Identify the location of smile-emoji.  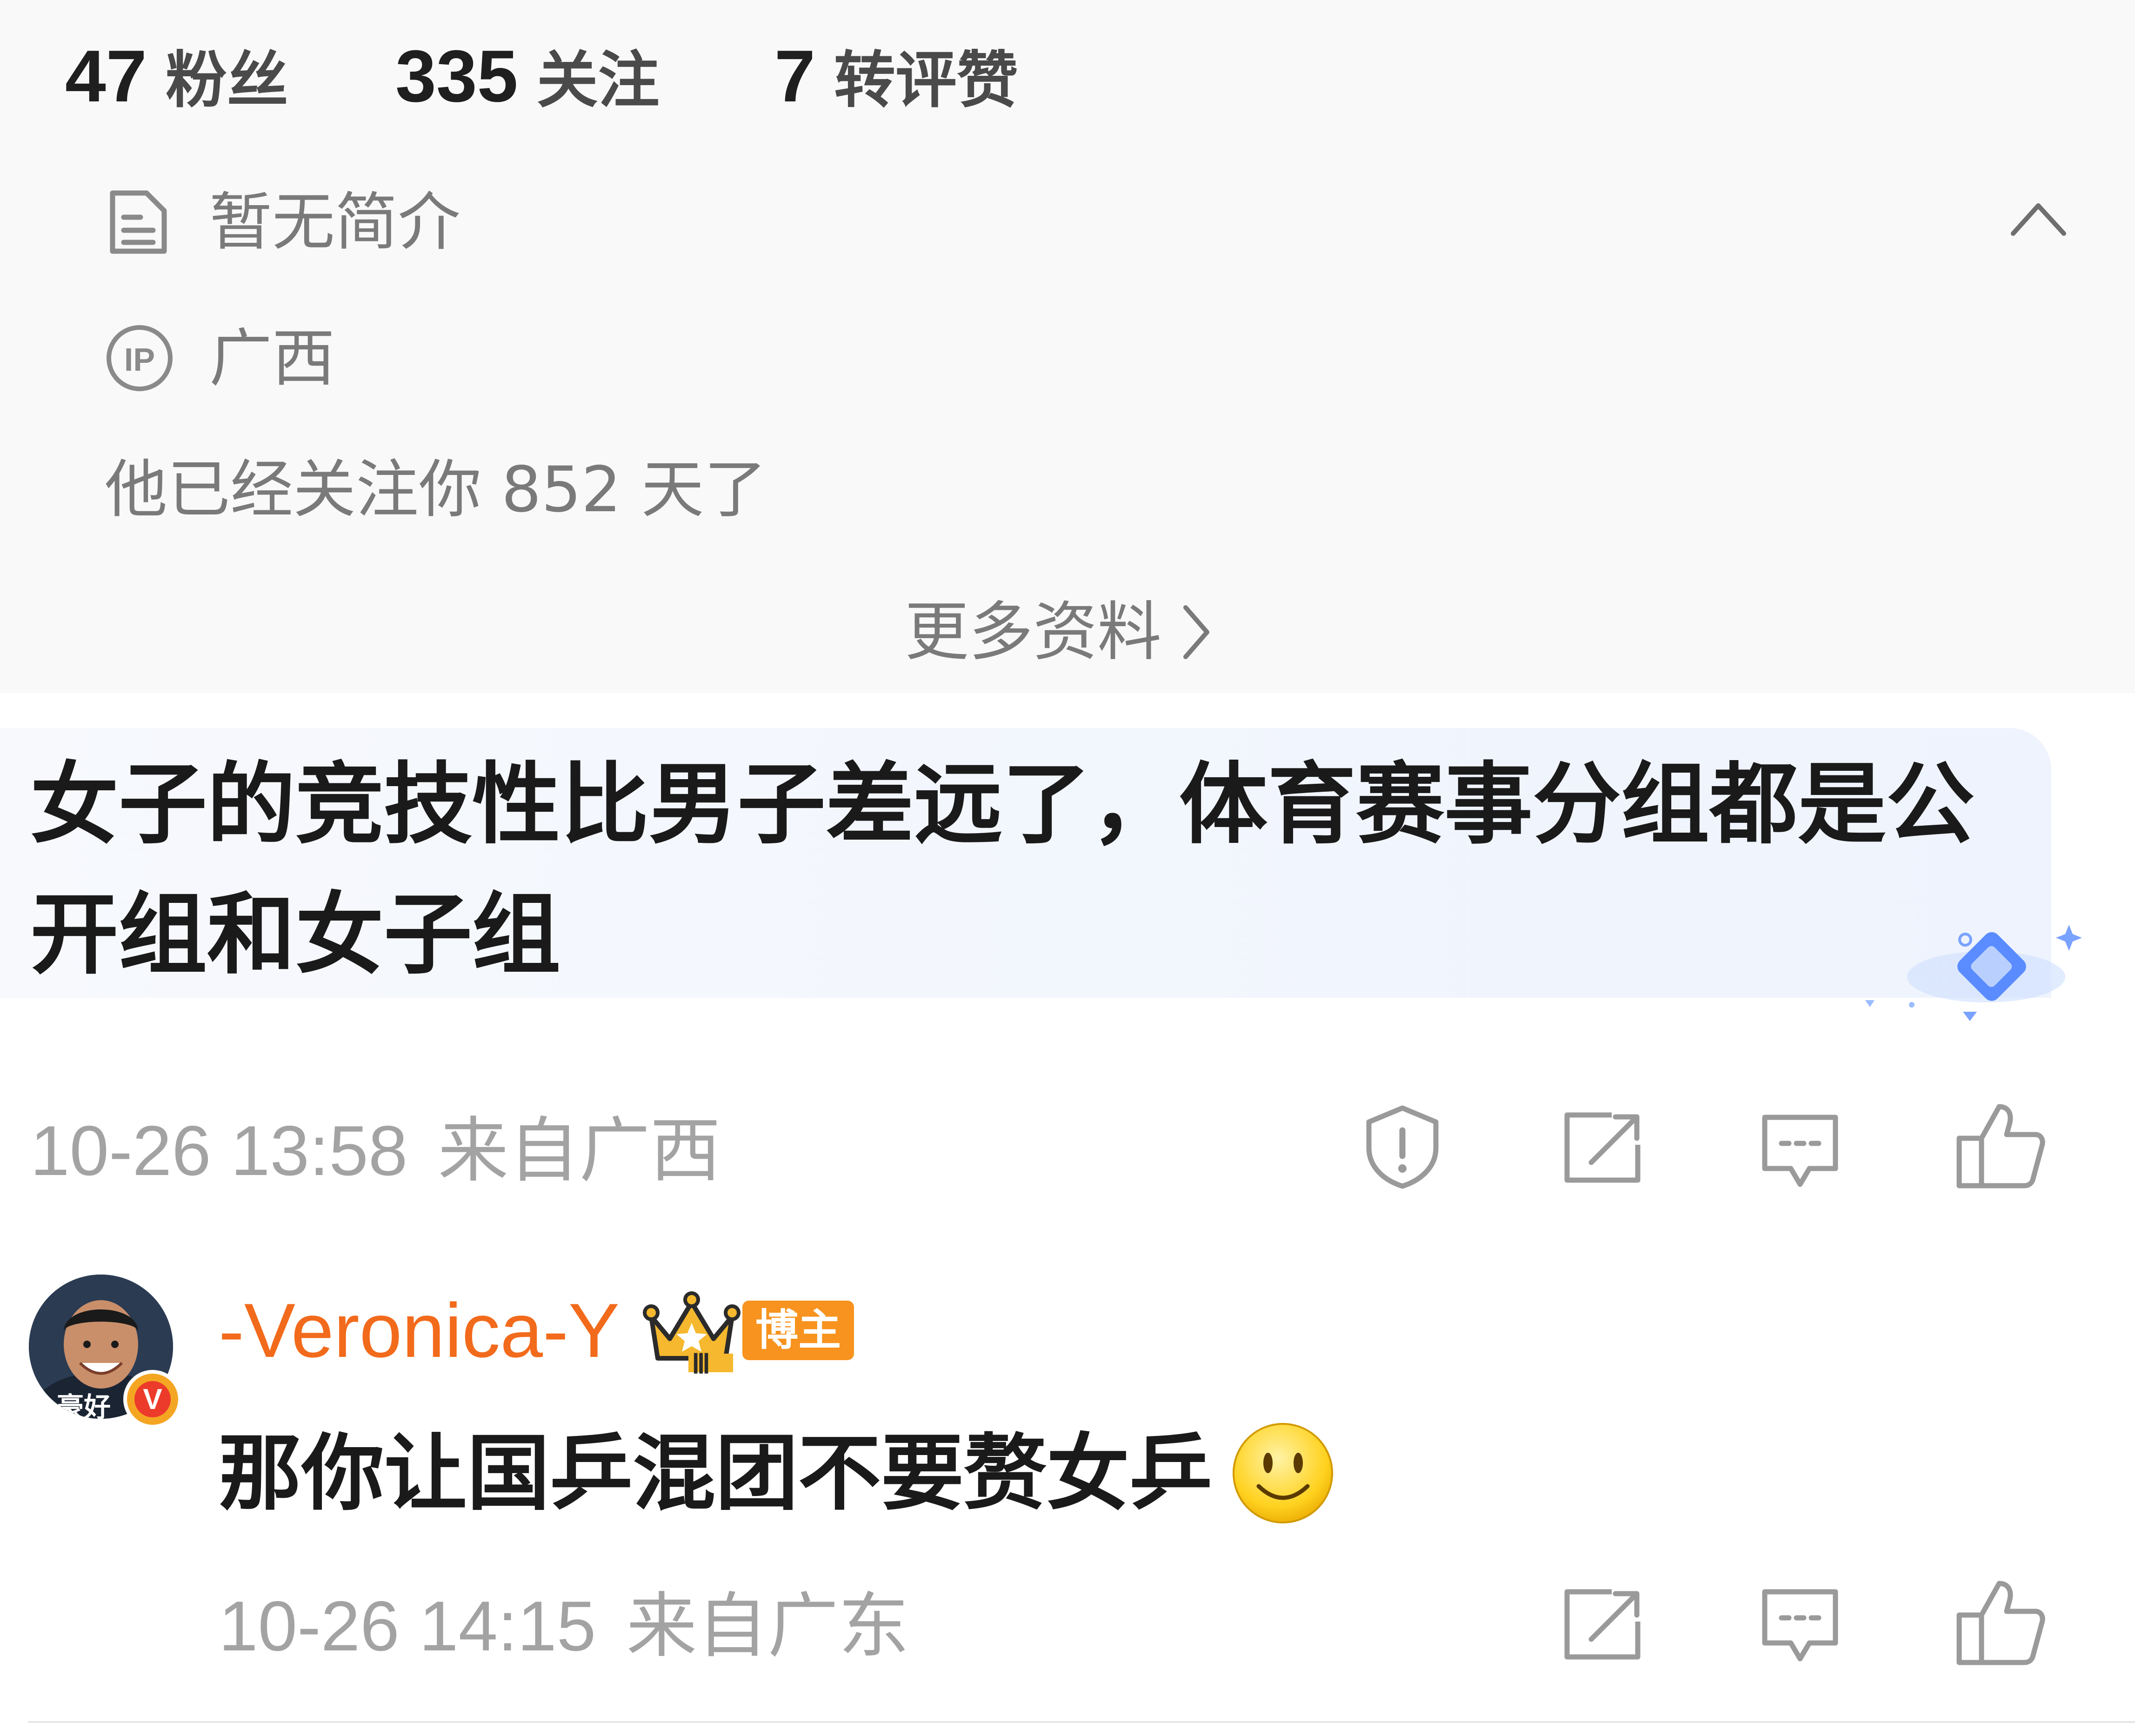
(1283, 1473).